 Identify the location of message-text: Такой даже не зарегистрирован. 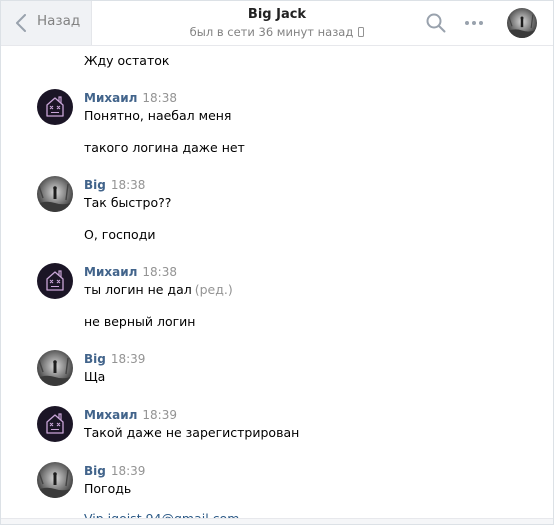
(192, 432).